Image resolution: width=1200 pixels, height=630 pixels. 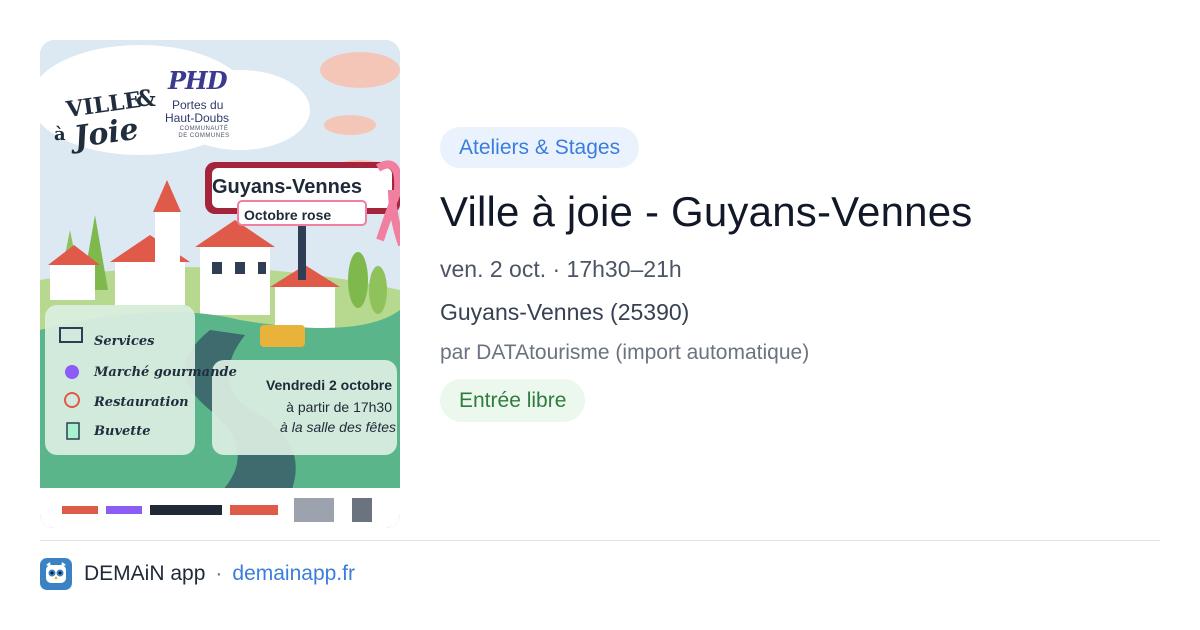 What do you see at coordinates (338, 427) in the screenshot?
I see `poster-place: à la salle des fêtes` at bounding box center [338, 427].